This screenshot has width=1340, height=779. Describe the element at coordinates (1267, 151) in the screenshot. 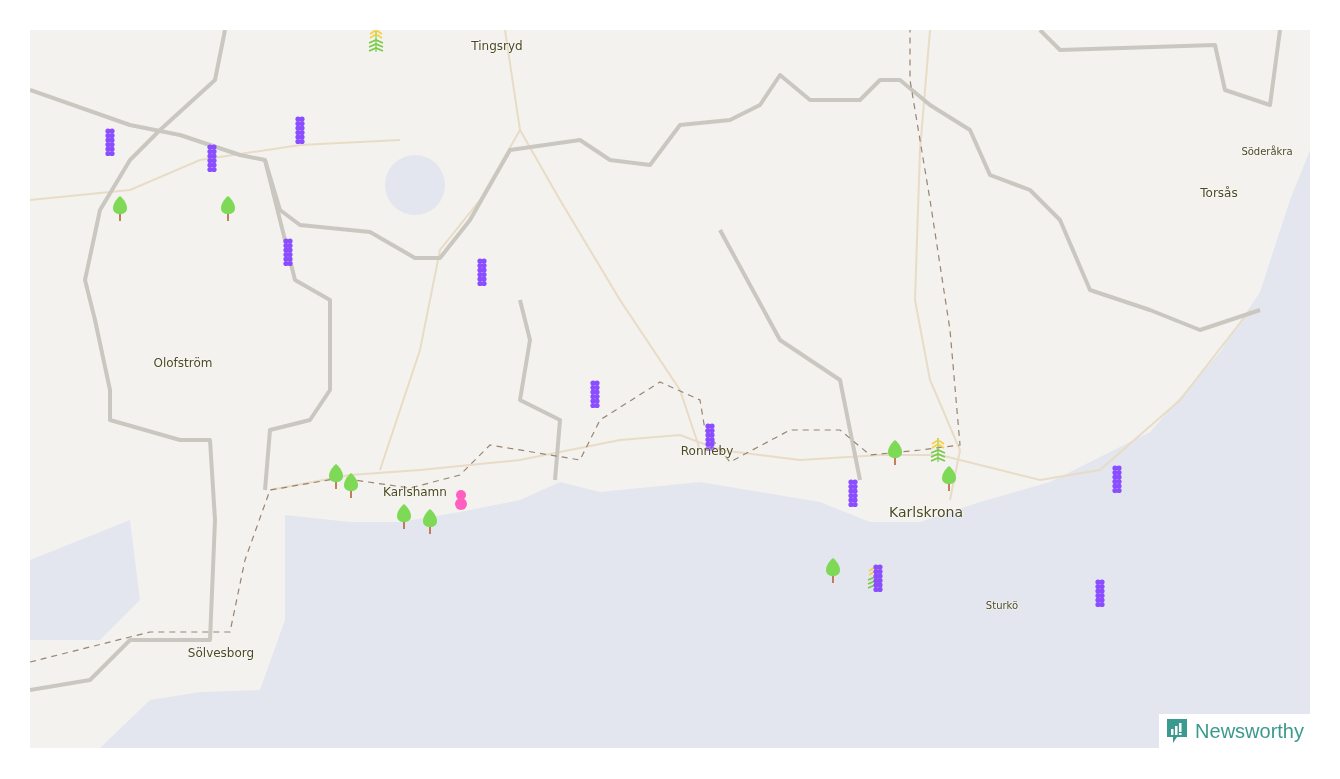

I see `place-label: Söderåkra` at that location.